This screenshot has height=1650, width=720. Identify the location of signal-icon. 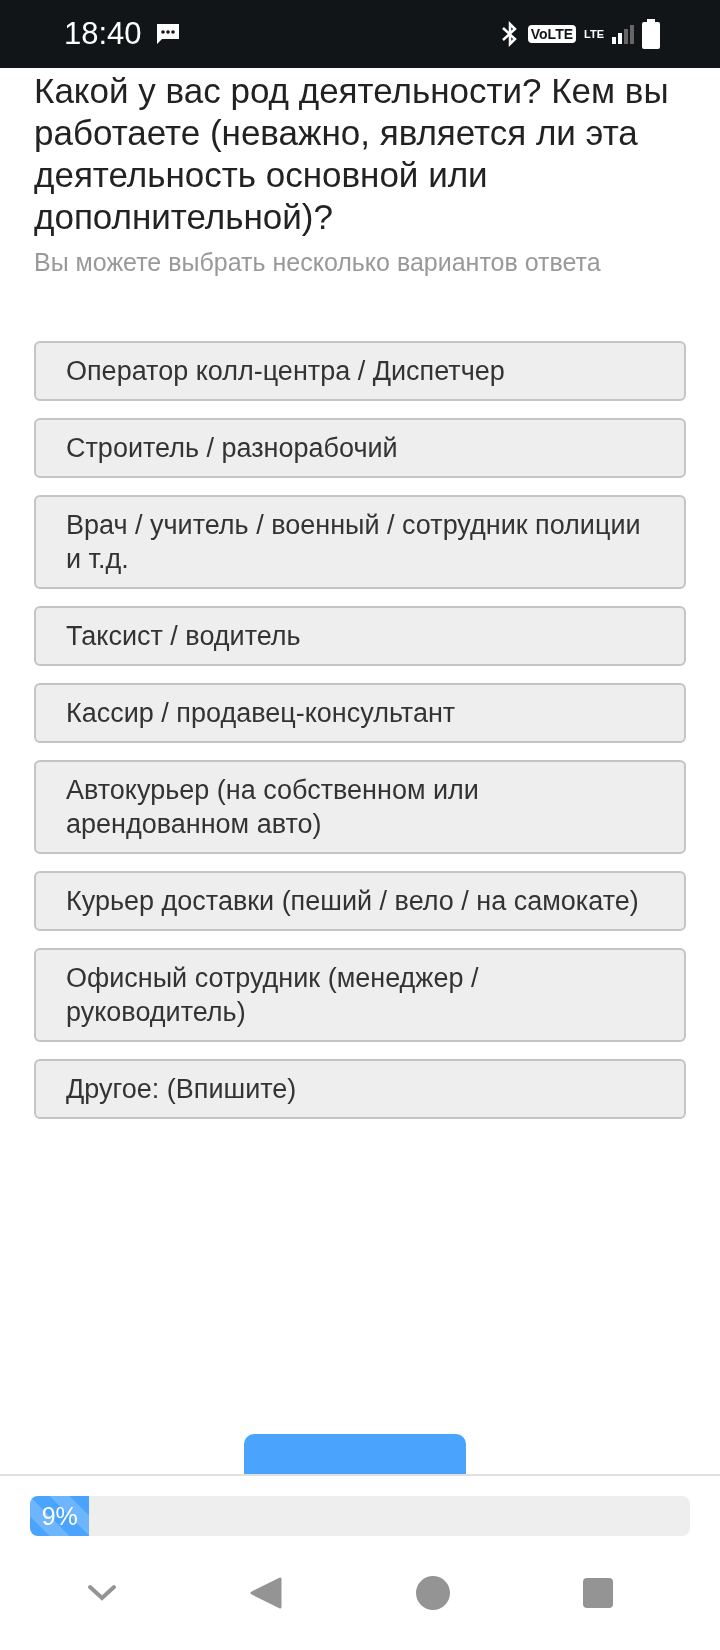
(623, 34).